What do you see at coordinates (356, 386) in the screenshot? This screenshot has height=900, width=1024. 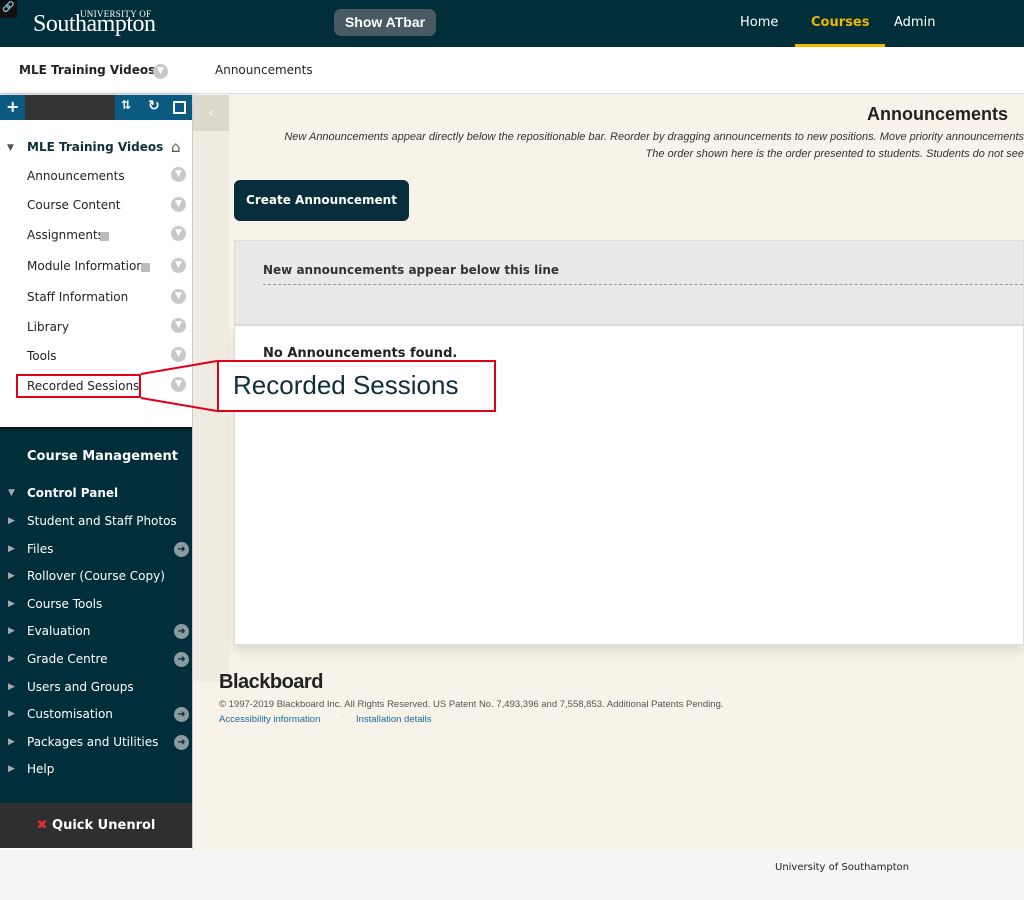 I see `callout-magnified: Recorded Sessions` at bounding box center [356, 386].